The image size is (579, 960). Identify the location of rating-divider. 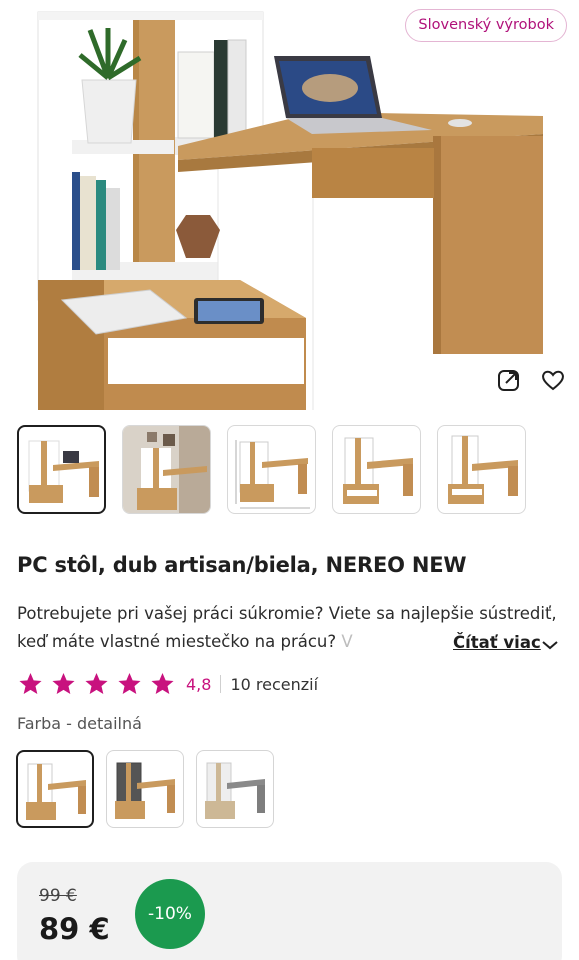
(221, 684).